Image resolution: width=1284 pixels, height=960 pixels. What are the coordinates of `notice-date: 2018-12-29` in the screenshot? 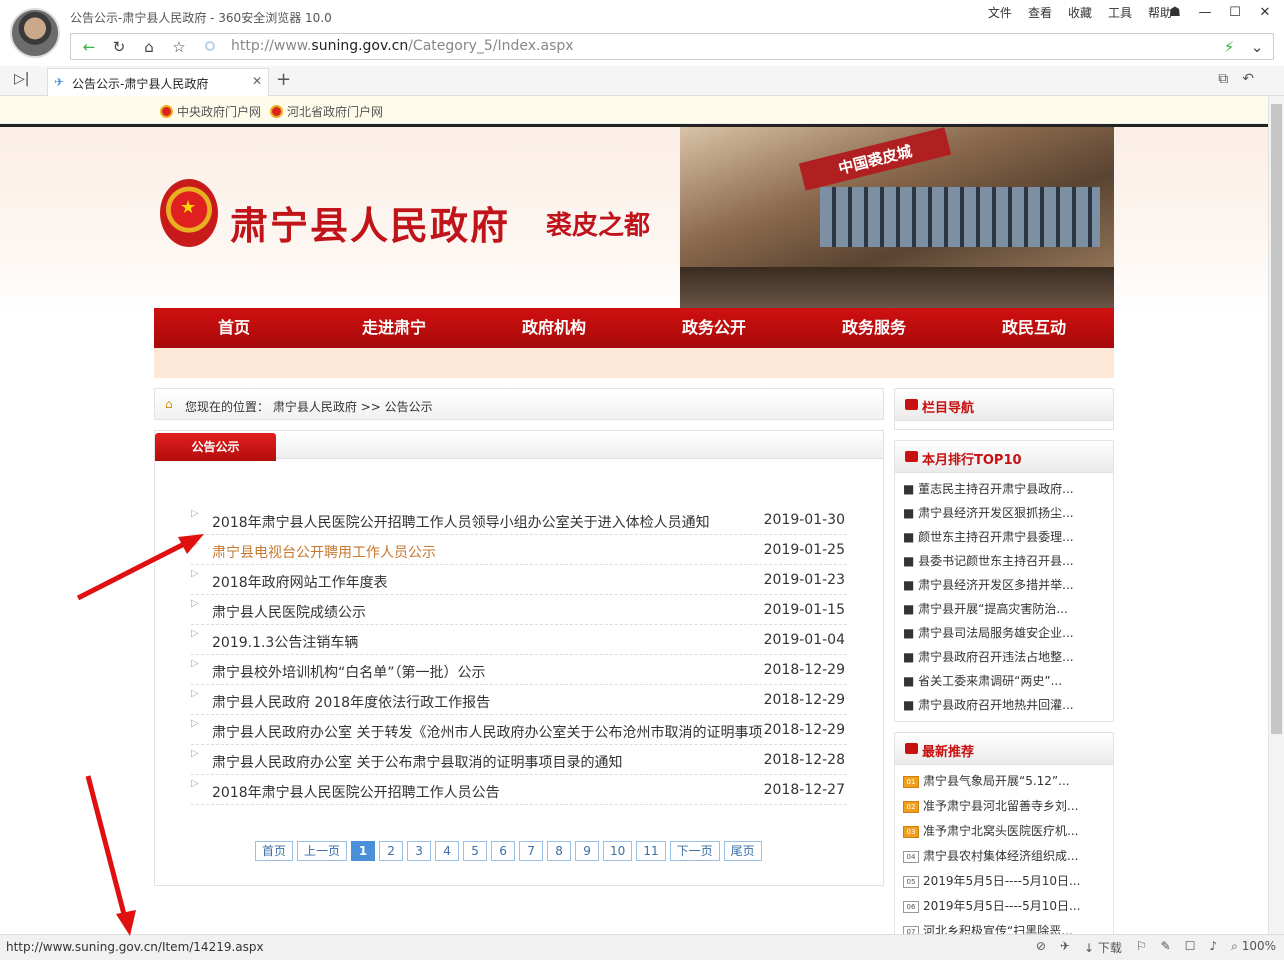 It's located at (804, 700).